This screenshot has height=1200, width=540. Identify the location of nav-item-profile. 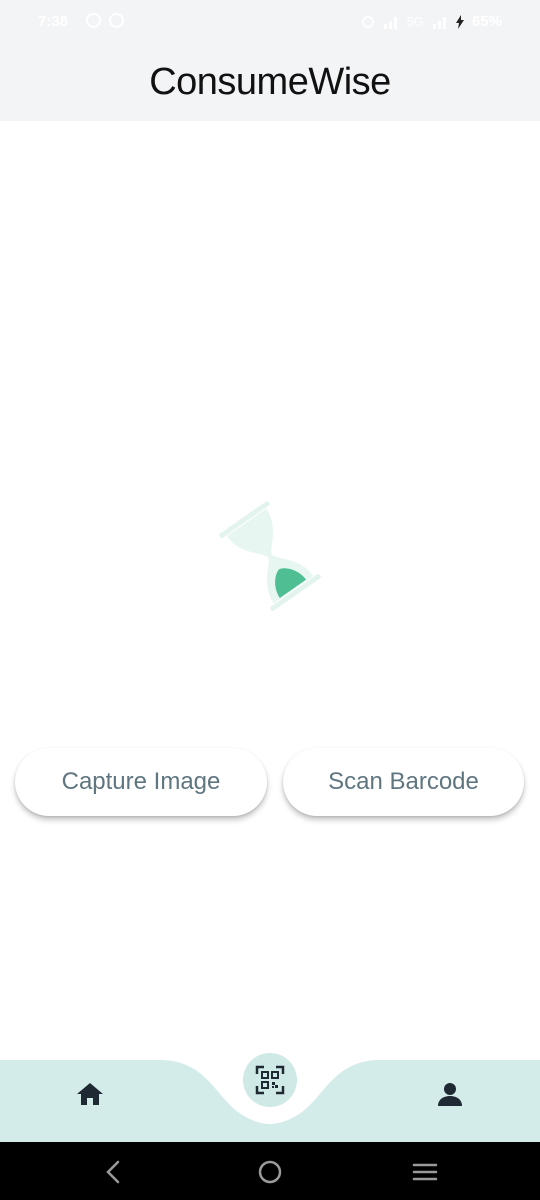
(450, 1094).